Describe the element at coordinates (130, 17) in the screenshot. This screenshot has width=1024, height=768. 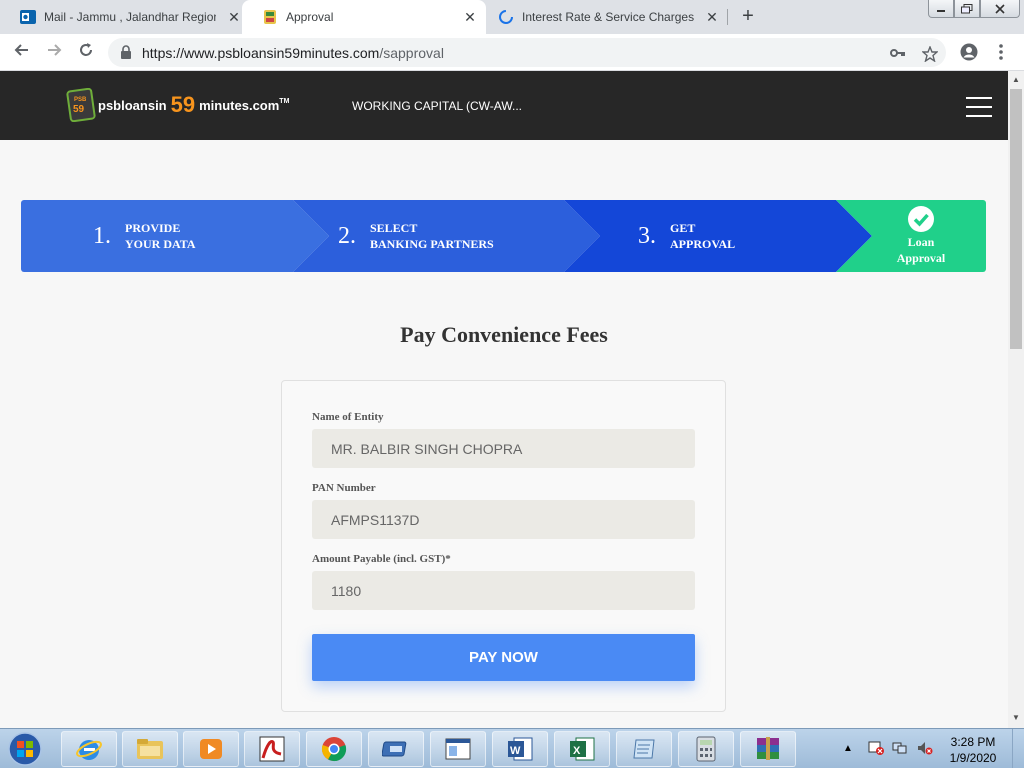
I see `tab-title: Mail - Jammu , Jalandhar Region` at that location.